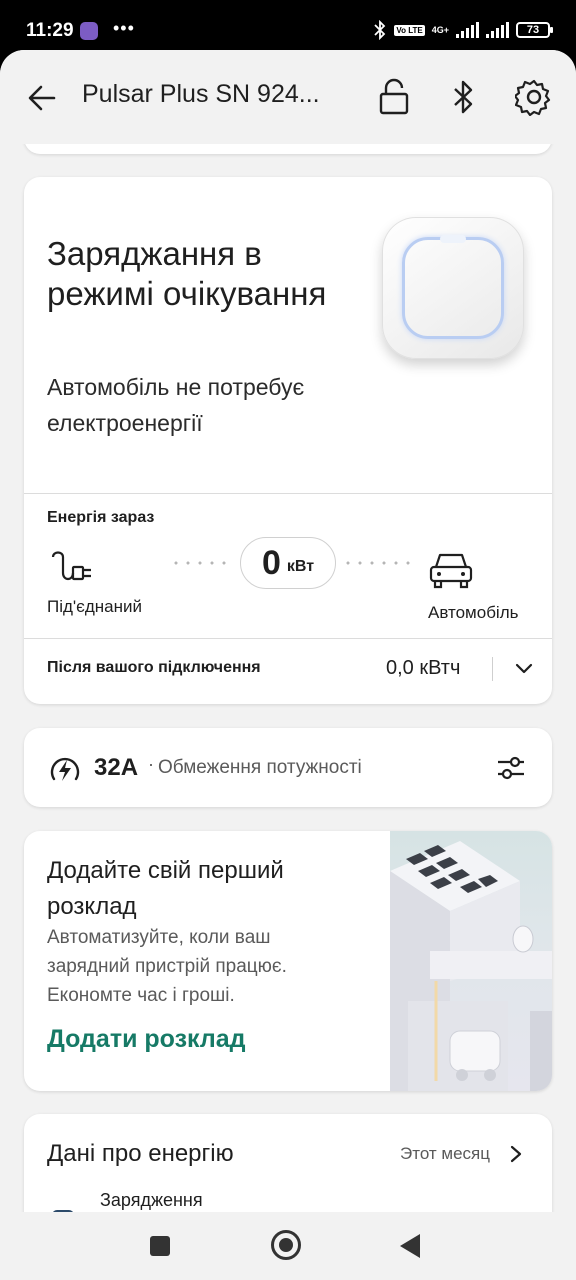  Describe the element at coordinates (492, 669) in the screenshot. I see `vertical-separator` at that location.